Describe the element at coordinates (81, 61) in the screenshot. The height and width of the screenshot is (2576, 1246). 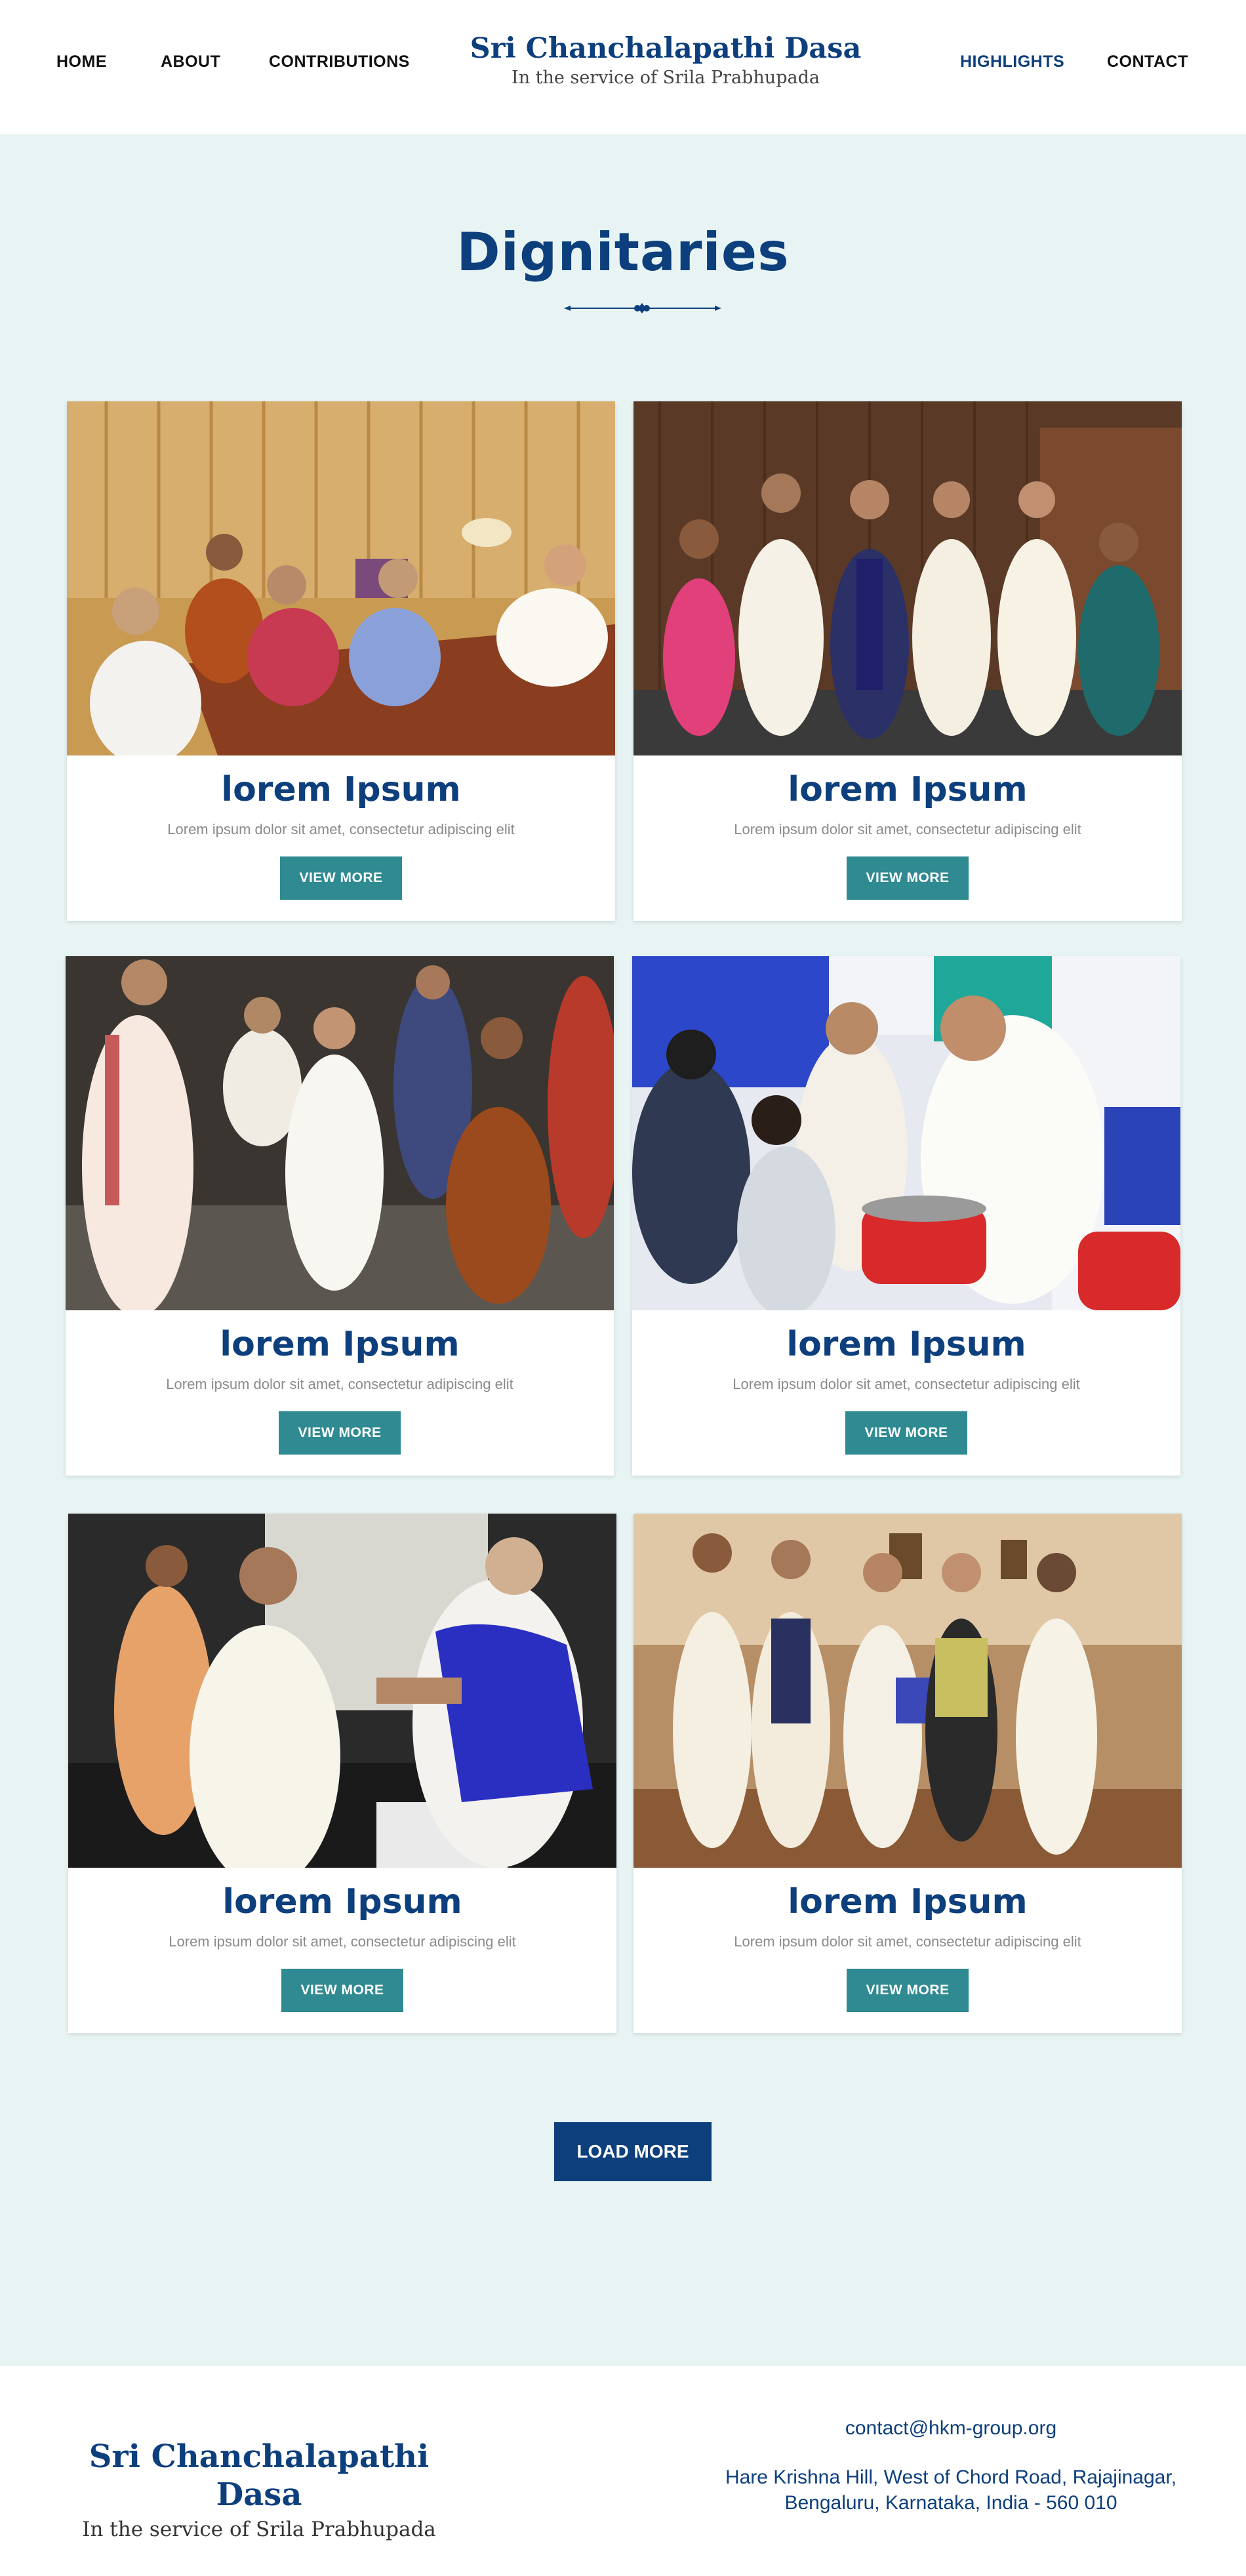
I see `nav-home: HOME` at that location.